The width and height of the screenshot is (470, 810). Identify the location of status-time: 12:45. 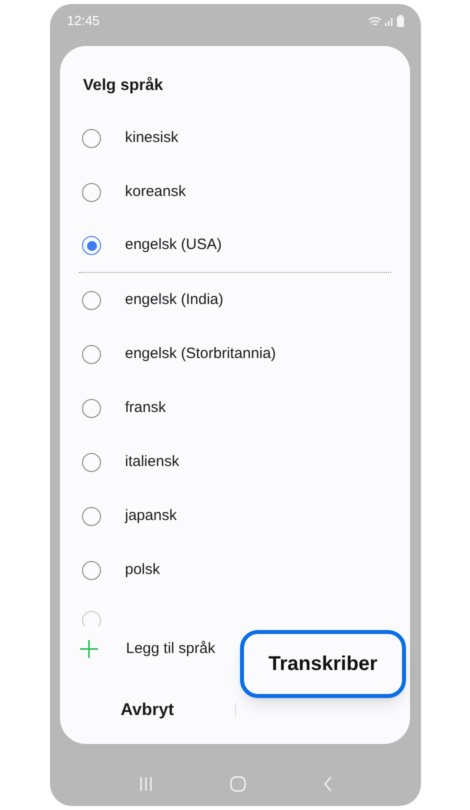
(83, 21).